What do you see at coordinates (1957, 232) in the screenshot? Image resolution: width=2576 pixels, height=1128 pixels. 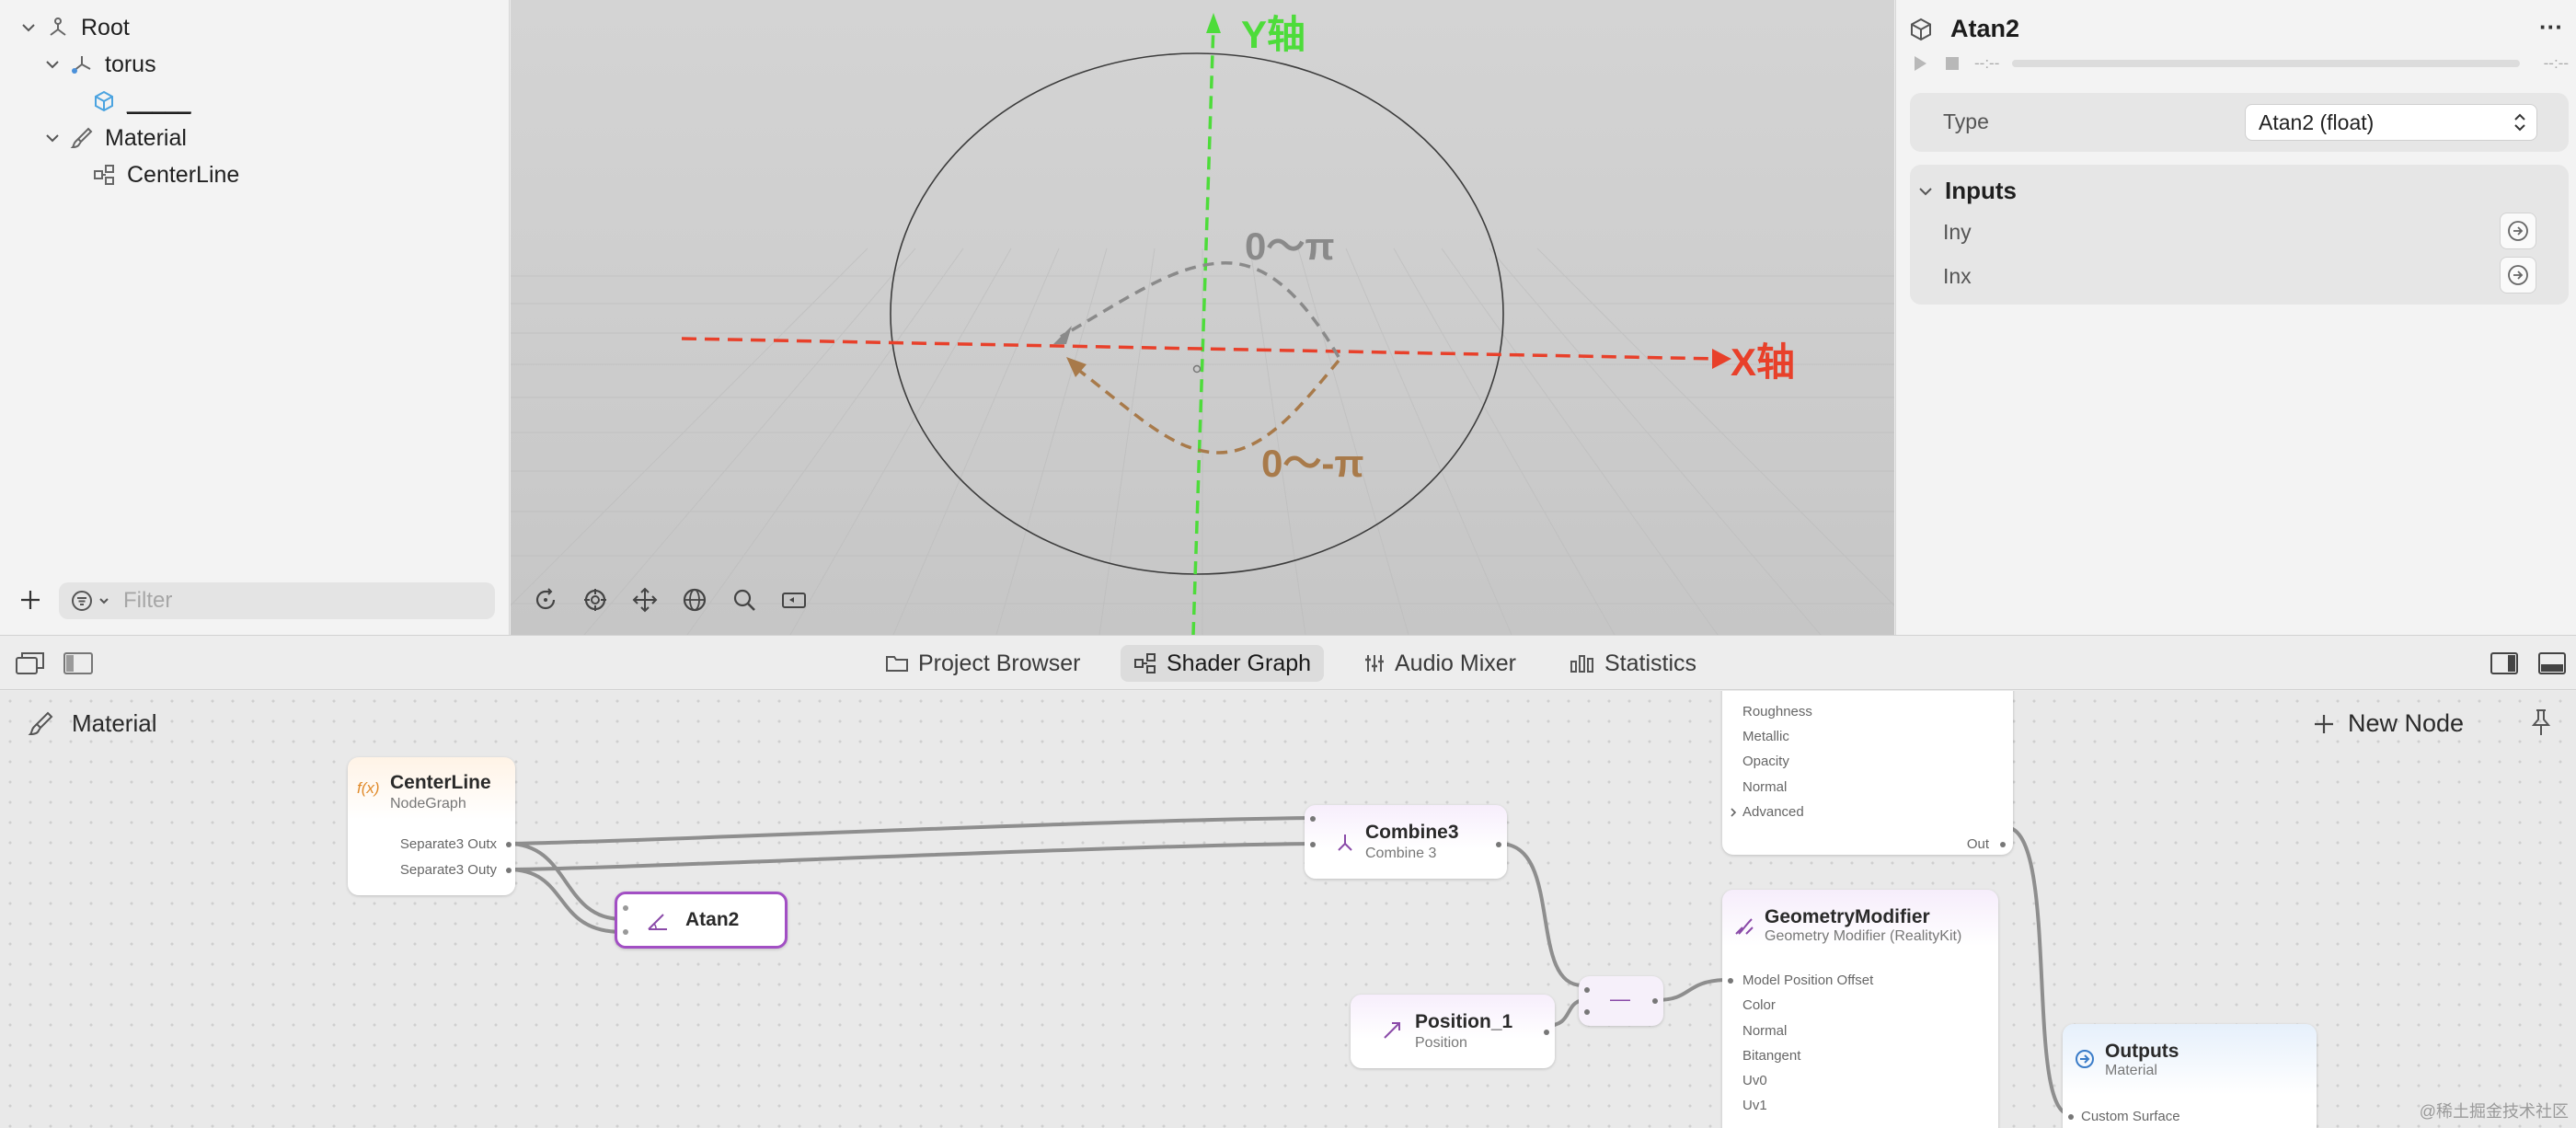 I see `input-iny-label: Iny` at bounding box center [1957, 232].